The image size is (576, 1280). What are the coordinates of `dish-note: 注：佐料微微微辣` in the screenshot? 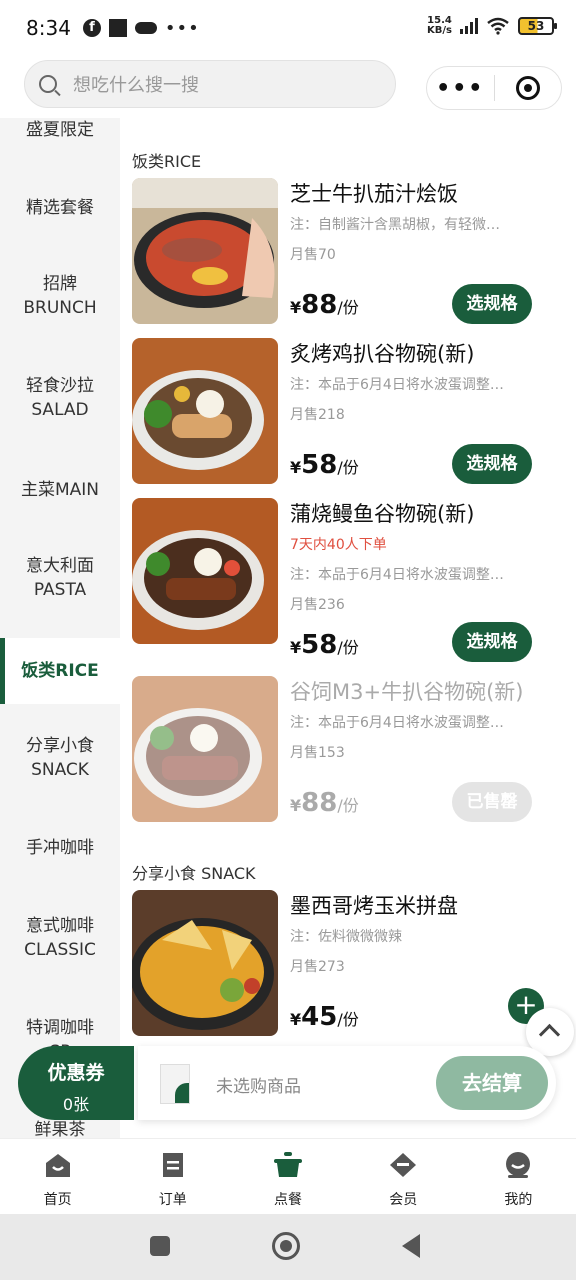 It's located at (346, 937).